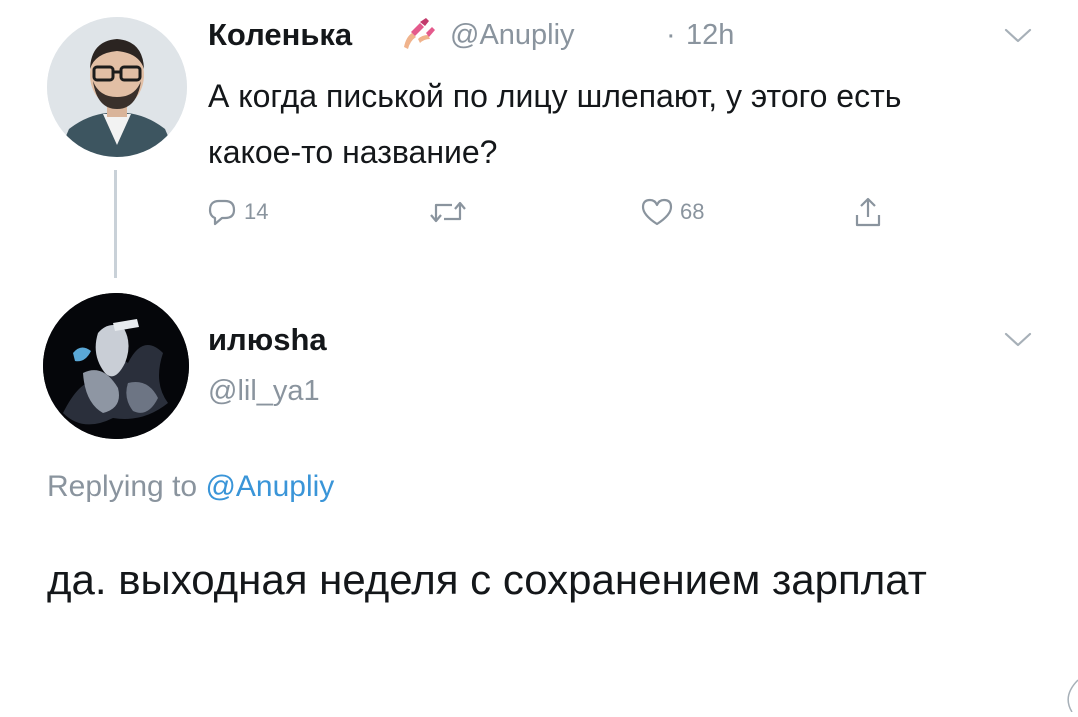  I want to click on retweet-button, so click(448, 212).